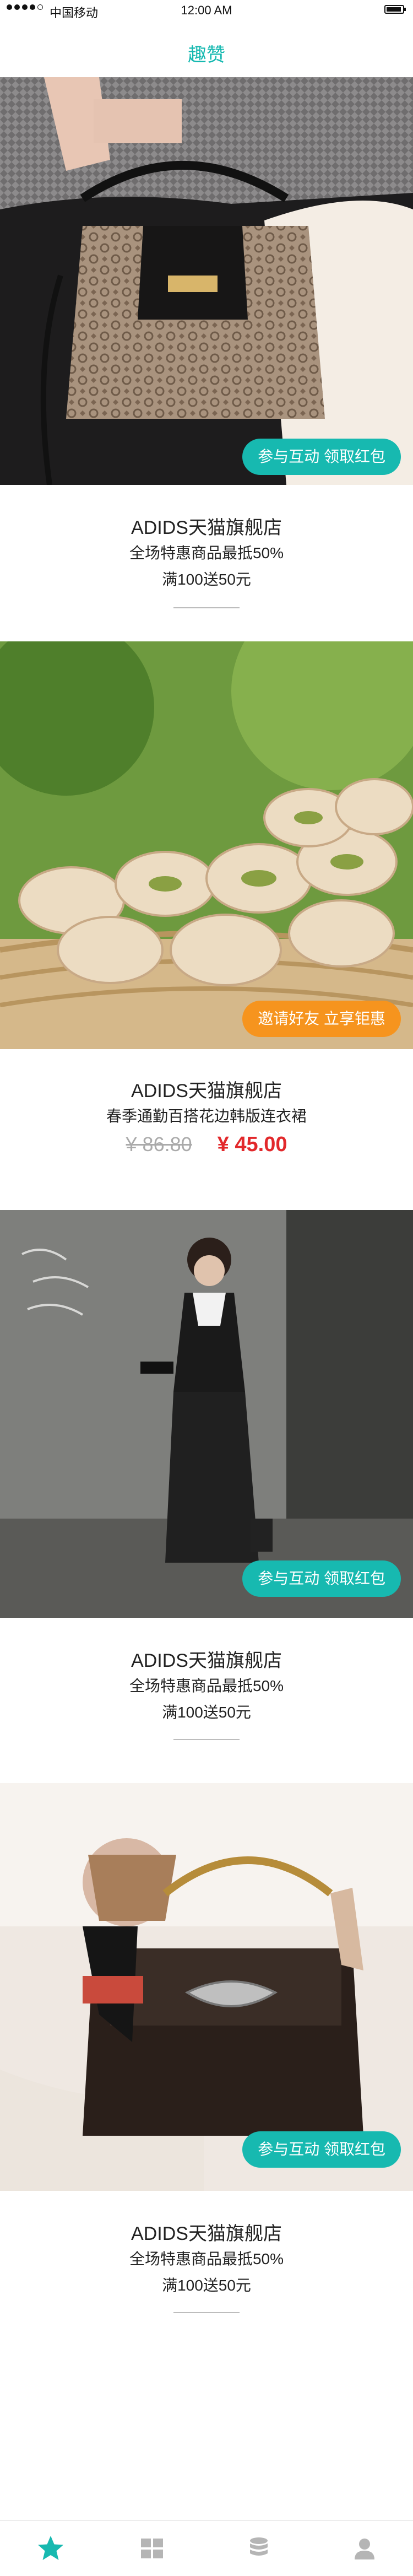  I want to click on tab-profile, so click(364, 2548).